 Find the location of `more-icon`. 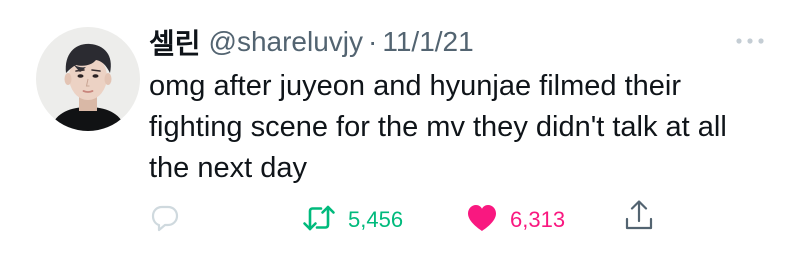

more-icon is located at coordinates (750, 41).